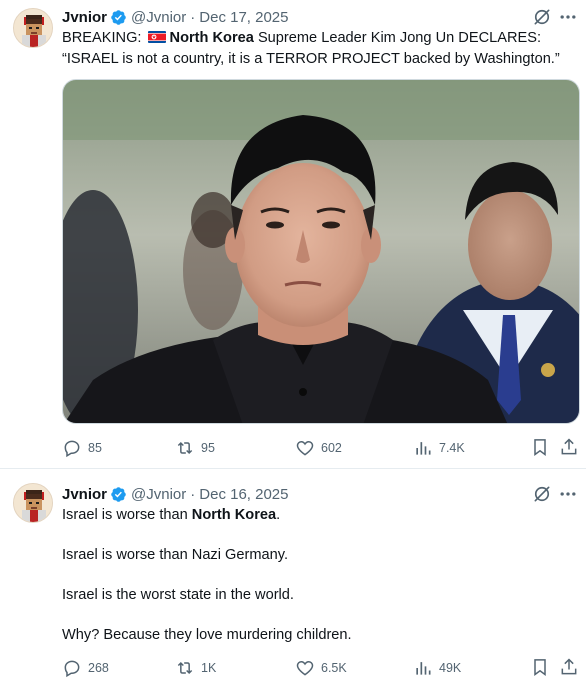 Image resolution: width=586 pixels, height=691 pixels. I want to click on reply-button: 85, so click(82, 448).